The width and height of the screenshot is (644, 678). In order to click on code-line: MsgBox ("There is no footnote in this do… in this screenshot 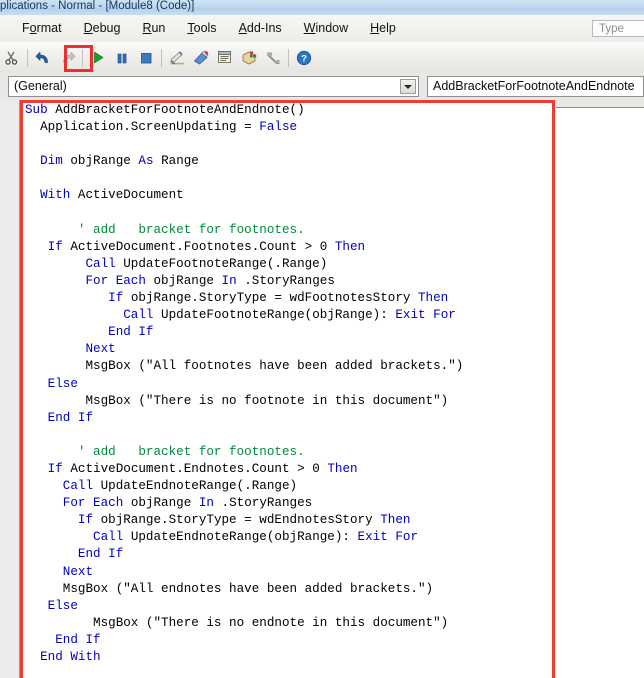, I will do `click(237, 400)`.